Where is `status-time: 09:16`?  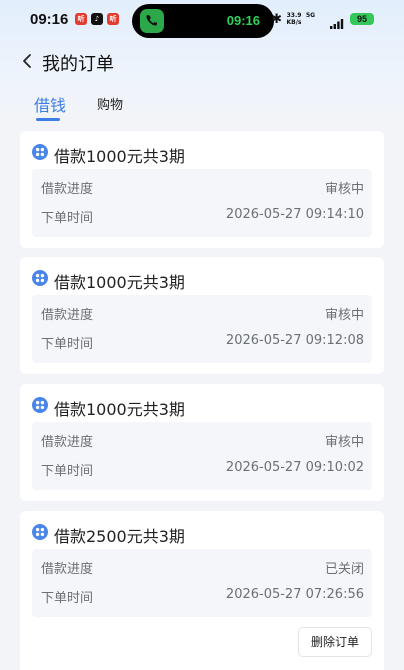
status-time: 09:16 is located at coordinates (49, 19).